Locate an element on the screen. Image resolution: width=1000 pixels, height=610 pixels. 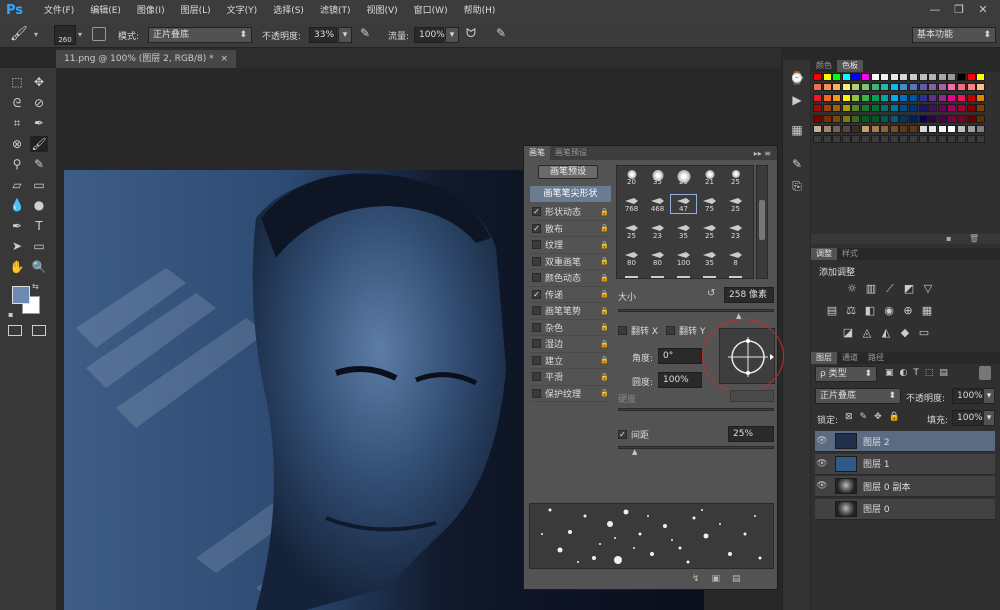
crop-icon: ⌗ is located at coordinates (17, 123).